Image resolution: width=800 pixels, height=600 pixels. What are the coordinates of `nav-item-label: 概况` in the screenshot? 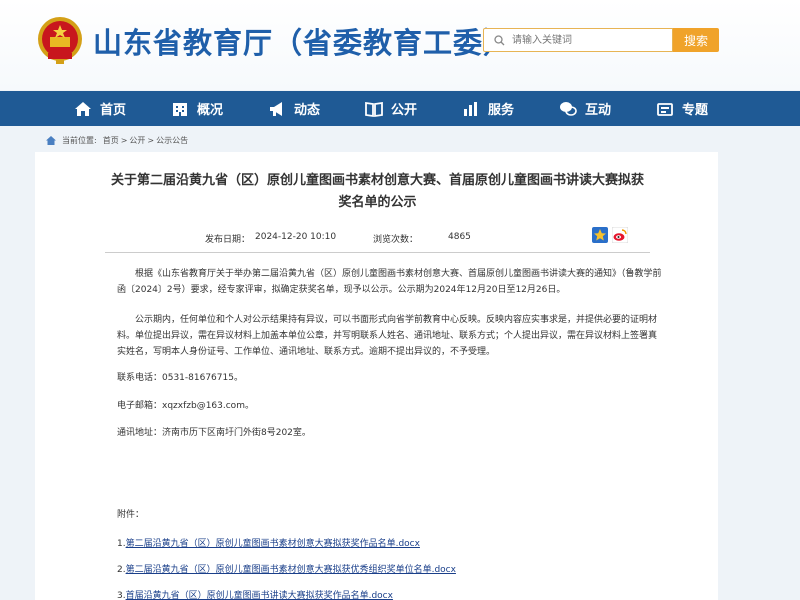 It's located at (210, 110).